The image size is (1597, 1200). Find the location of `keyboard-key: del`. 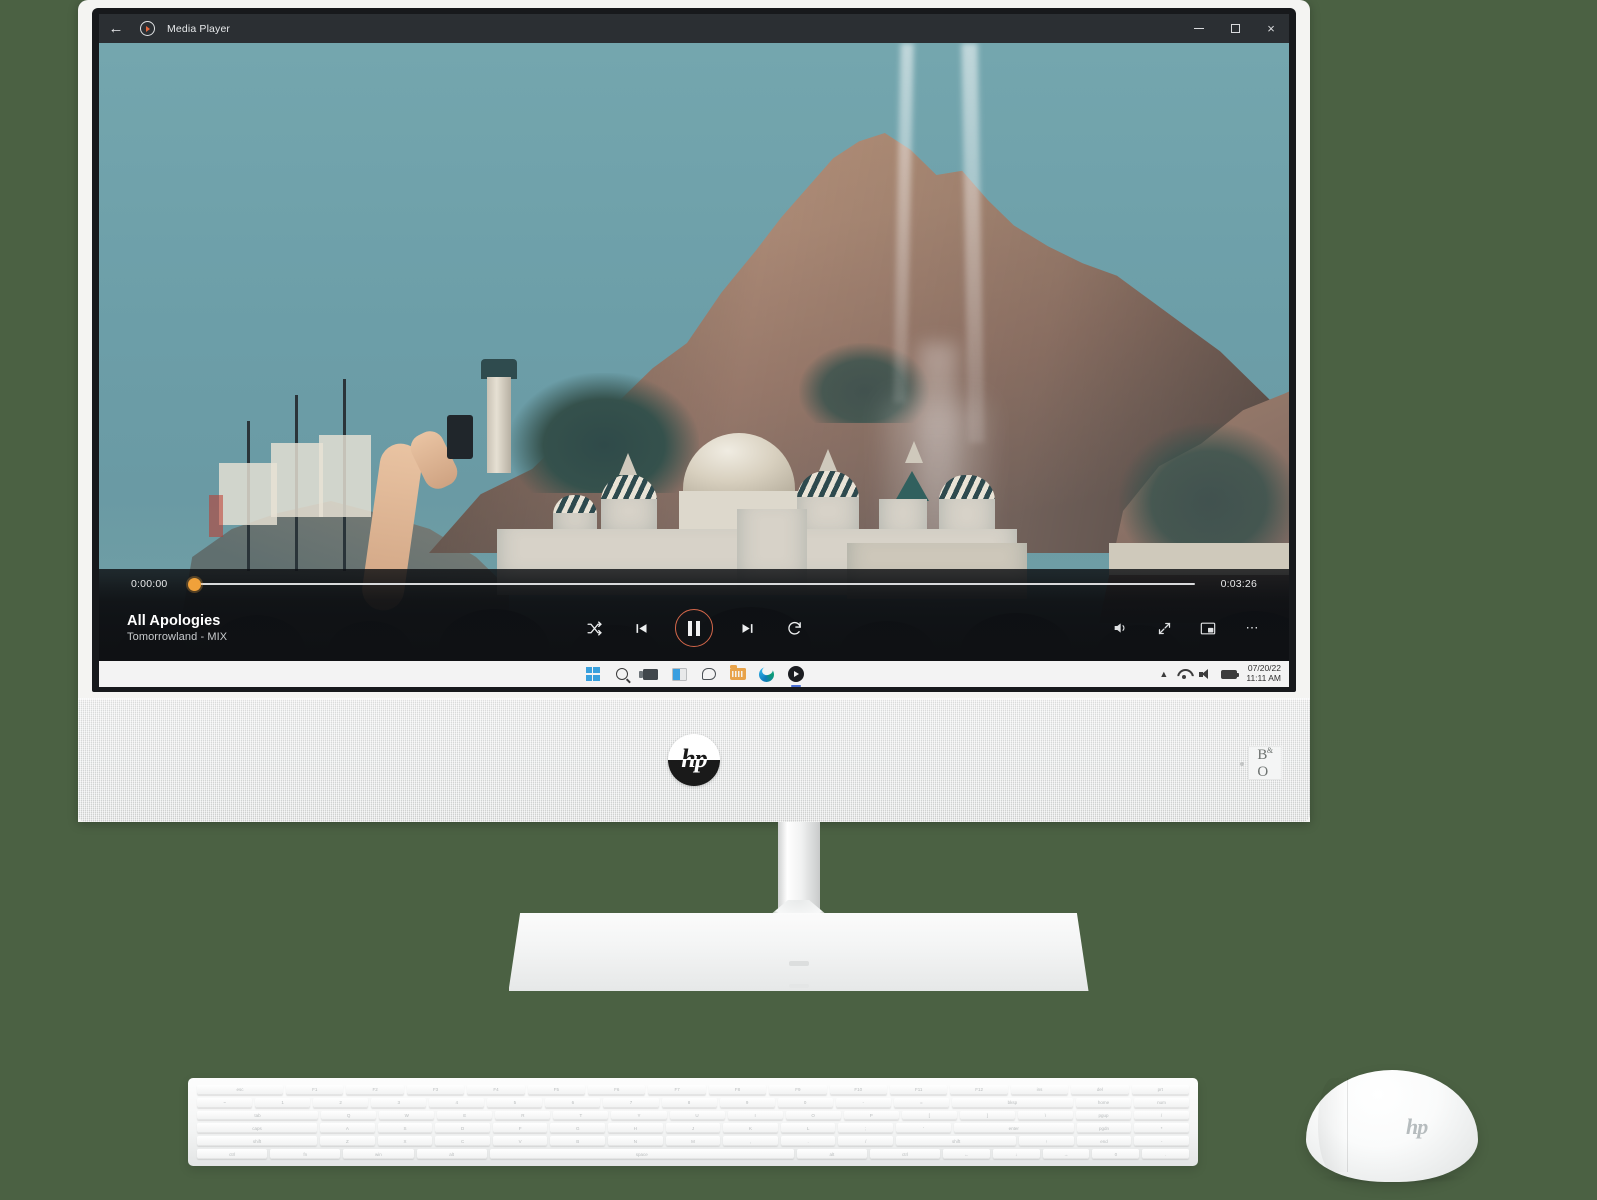

keyboard-key: del is located at coordinates (1100, 1090).